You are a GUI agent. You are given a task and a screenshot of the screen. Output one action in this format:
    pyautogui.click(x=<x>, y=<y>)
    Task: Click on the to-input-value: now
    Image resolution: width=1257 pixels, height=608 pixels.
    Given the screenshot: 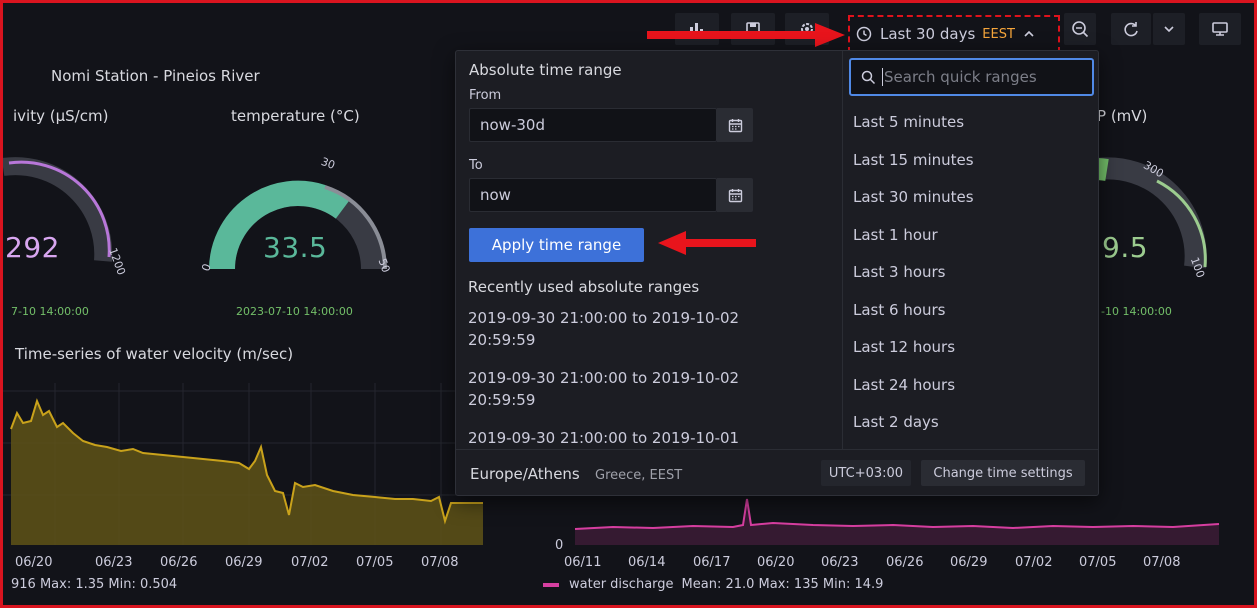 What is the action you would take?
    pyautogui.click(x=495, y=195)
    